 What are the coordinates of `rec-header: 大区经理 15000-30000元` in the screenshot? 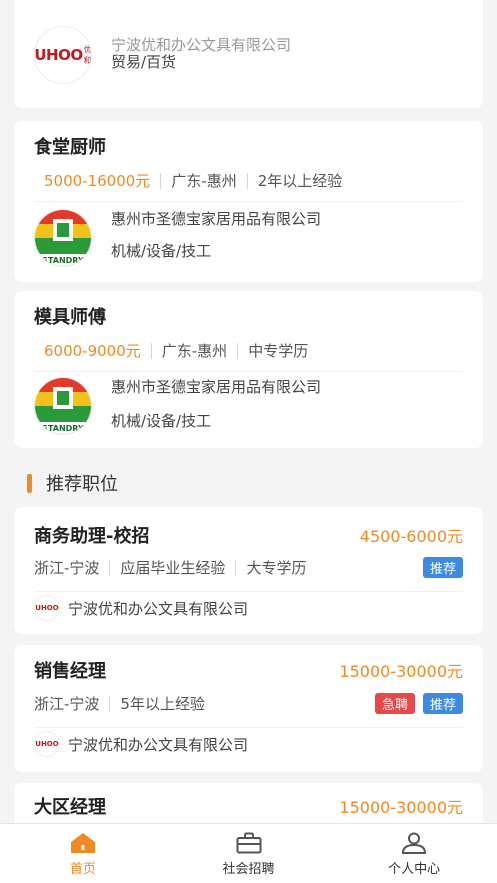 It's located at (248, 806).